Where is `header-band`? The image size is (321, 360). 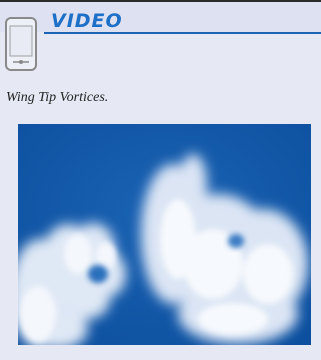 header-band is located at coordinates (160, 17).